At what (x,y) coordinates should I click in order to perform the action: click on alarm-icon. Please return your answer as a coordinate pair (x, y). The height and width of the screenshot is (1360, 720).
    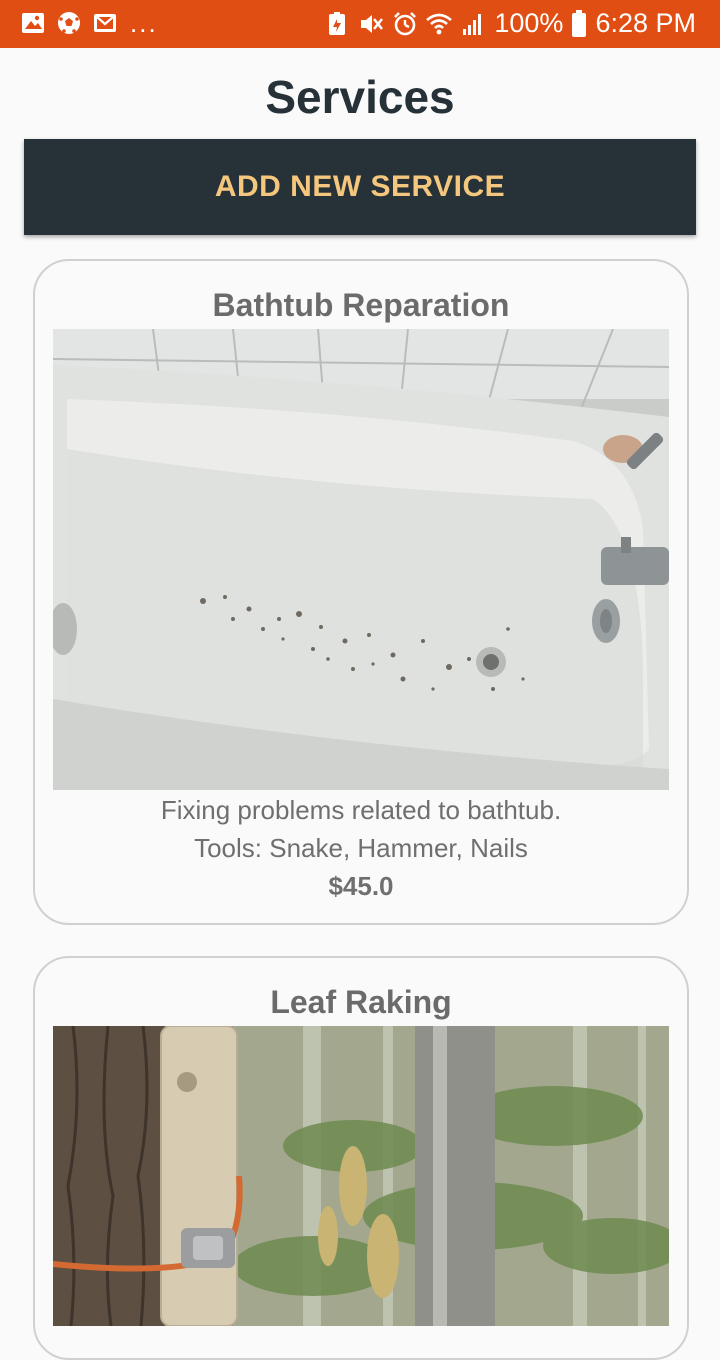
    Looking at the image, I should click on (405, 23).